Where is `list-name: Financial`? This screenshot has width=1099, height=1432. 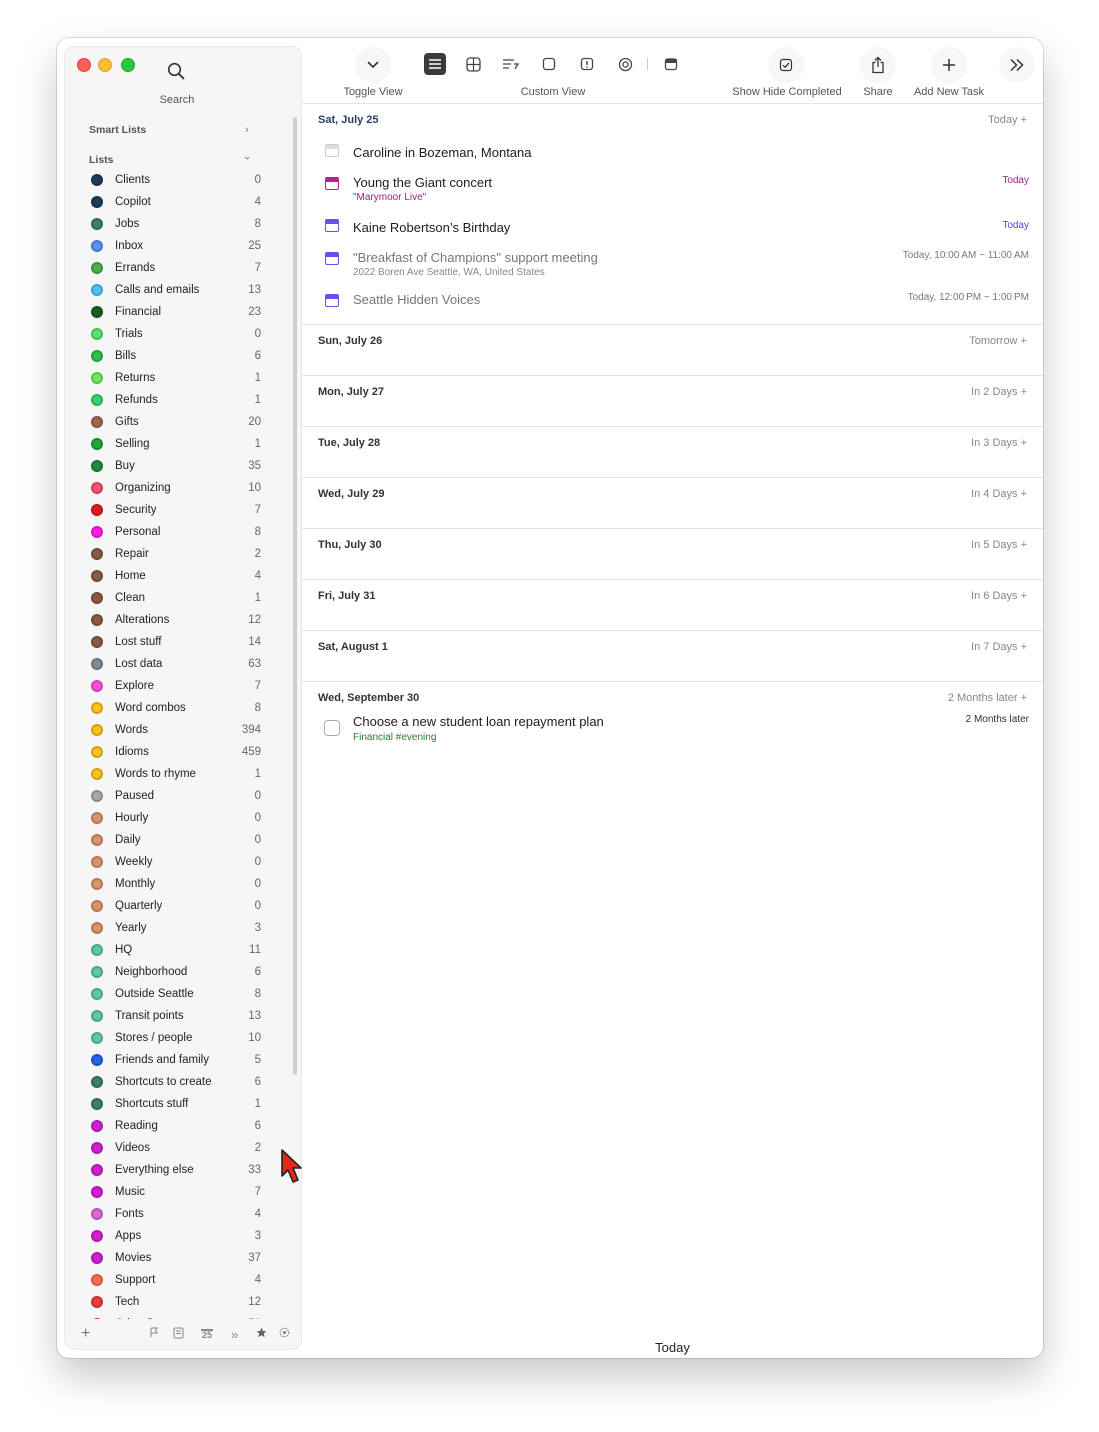 list-name: Financial is located at coordinates (138, 312).